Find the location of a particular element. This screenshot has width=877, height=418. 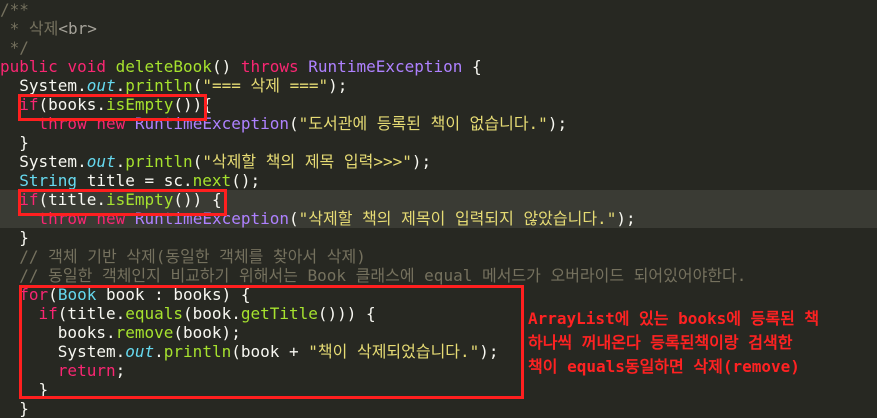

code-line-8: } is located at coordinates (14, 142).